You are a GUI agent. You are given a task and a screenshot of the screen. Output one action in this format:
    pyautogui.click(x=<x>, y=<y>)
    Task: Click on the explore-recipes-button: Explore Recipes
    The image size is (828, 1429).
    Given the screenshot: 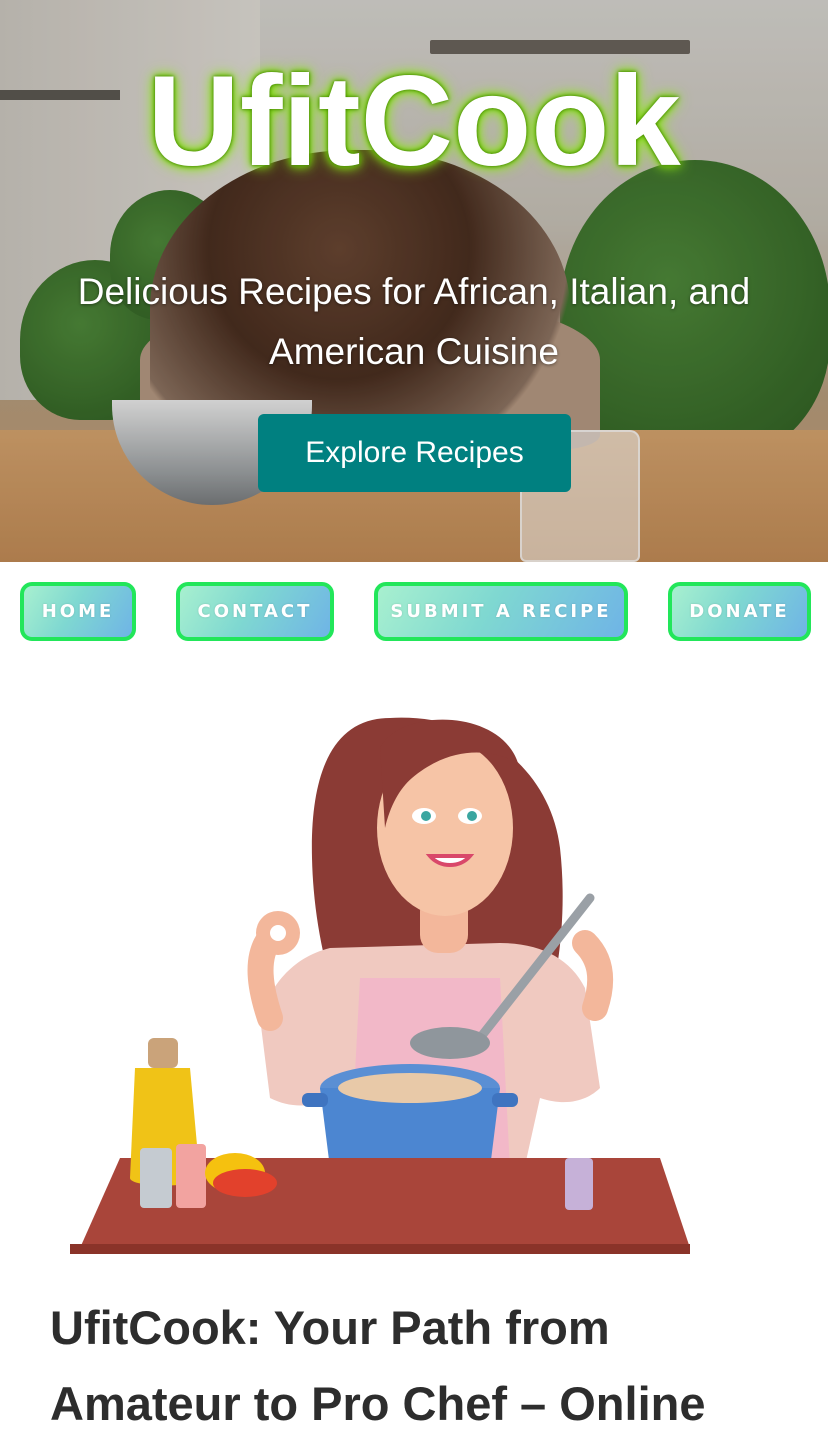 What is the action you would take?
    pyautogui.click(x=414, y=453)
    